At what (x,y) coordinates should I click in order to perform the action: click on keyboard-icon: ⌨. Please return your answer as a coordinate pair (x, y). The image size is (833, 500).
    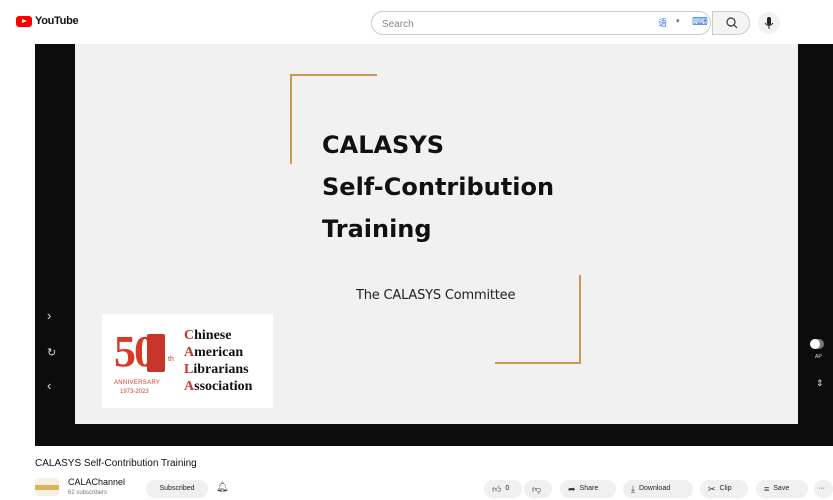
    Looking at the image, I should click on (700, 21).